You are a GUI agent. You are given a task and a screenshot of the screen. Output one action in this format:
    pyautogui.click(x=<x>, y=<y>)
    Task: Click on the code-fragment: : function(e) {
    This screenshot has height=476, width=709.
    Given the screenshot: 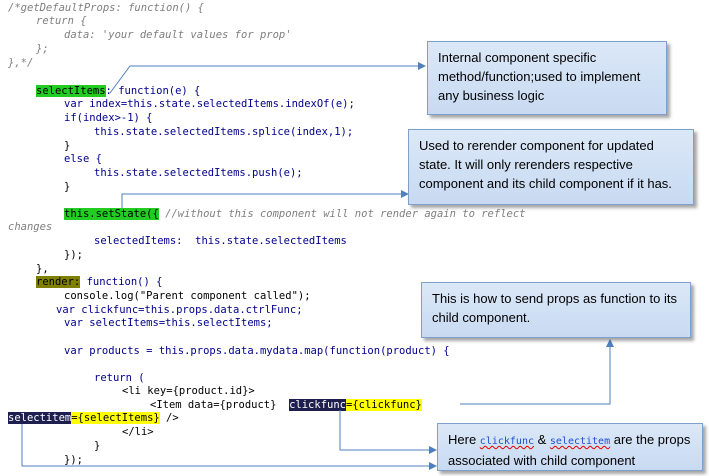 What is the action you would take?
    pyautogui.click(x=153, y=91)
    